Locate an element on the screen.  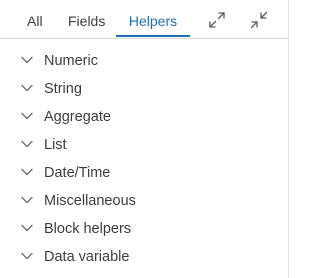
tab-helpers: Helpers is located at coordinates (153, 18).